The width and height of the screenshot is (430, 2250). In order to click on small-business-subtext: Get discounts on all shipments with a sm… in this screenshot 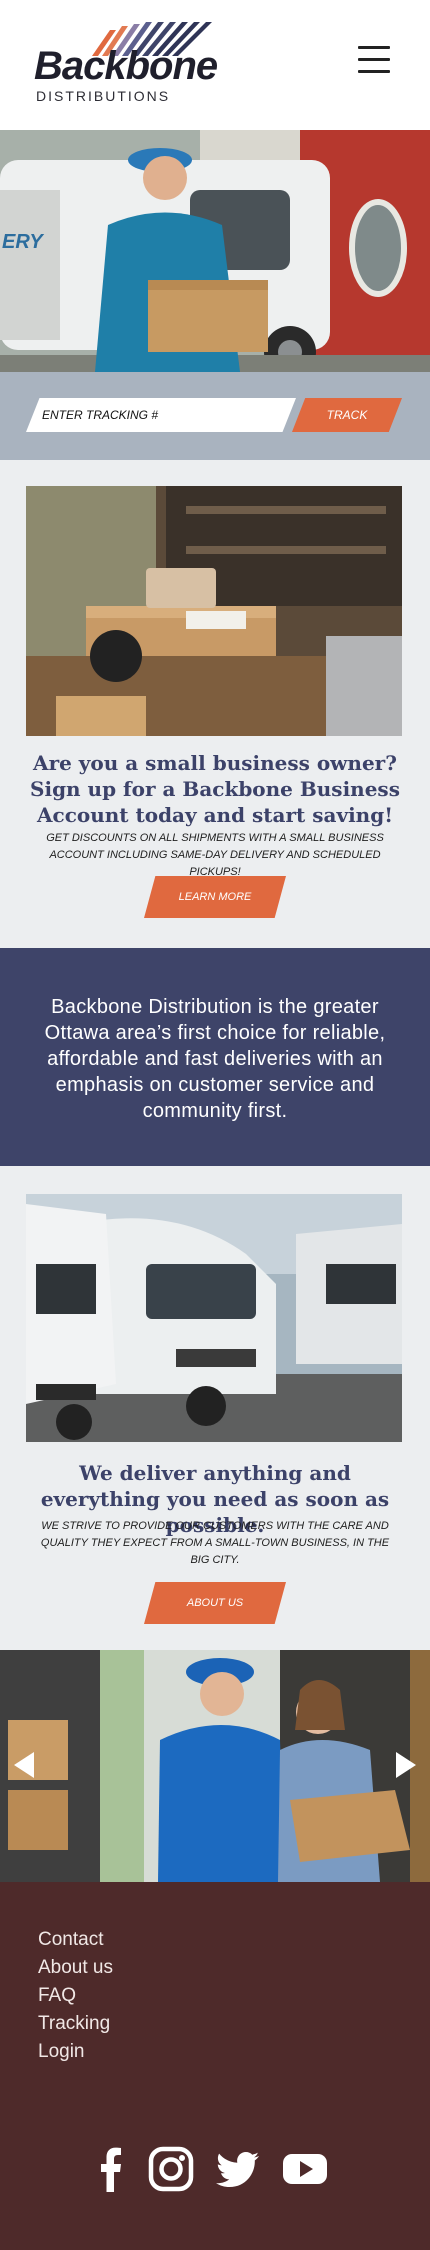, I will do `click(215, 855)`.